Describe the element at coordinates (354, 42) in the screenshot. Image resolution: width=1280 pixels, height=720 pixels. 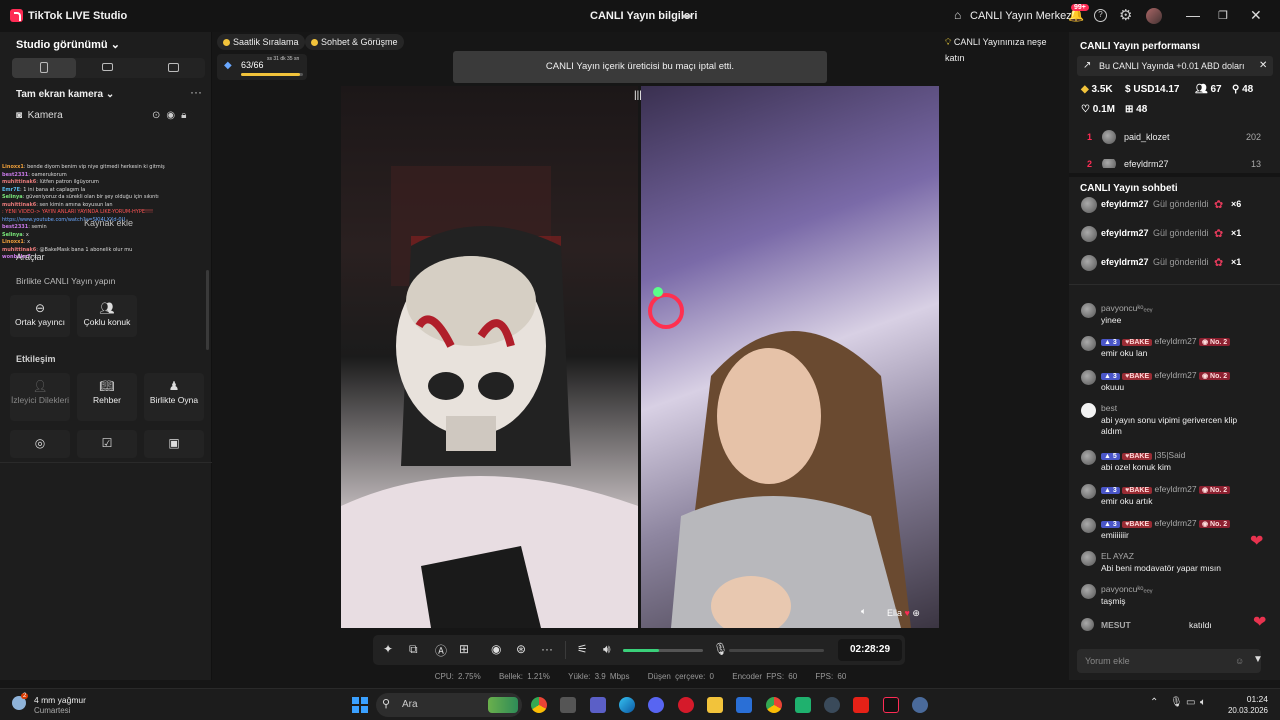
I see `chat-meet-pill: Sohbet & Görüşme` at that location.